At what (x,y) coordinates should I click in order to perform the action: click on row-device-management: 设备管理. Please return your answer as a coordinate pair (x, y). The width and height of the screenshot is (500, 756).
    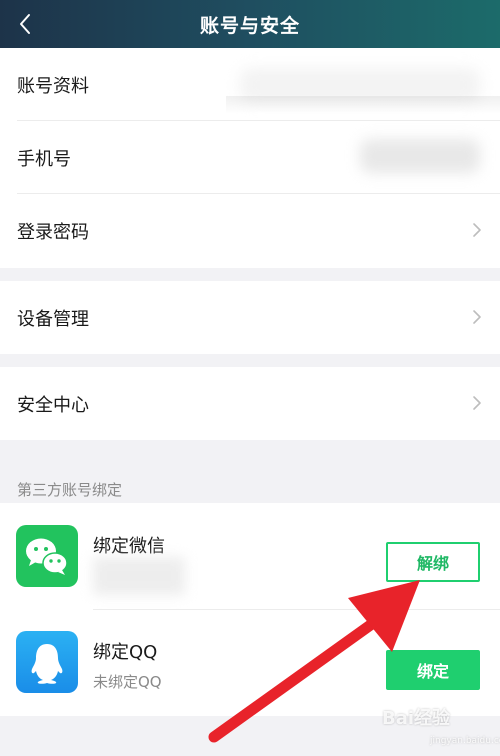
    Looking at the image, I should click on (250, 317).